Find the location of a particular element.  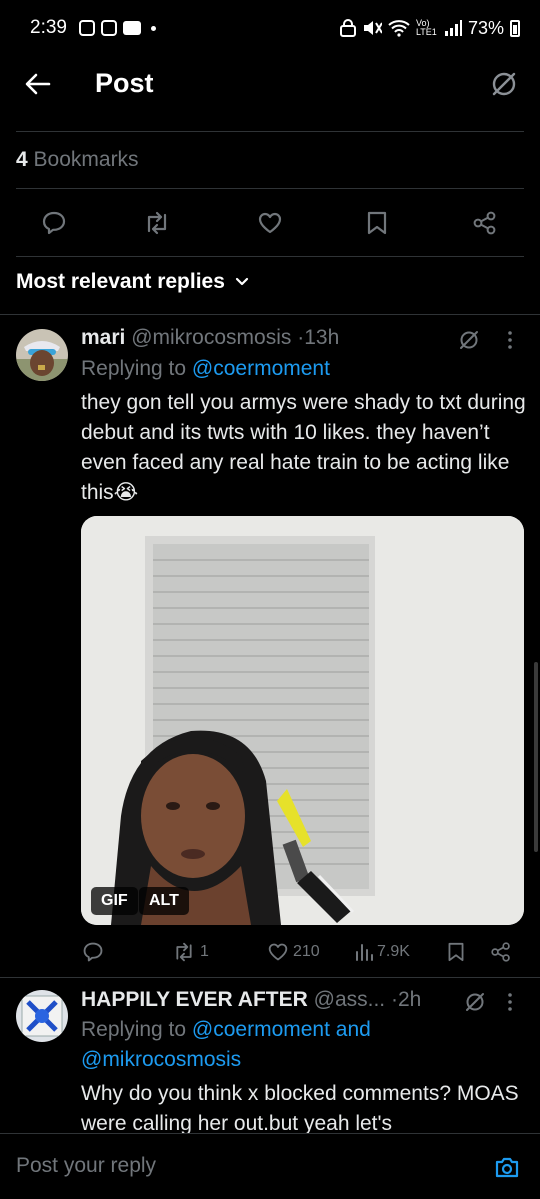

camera-button is located at coordinates (507, 1167).